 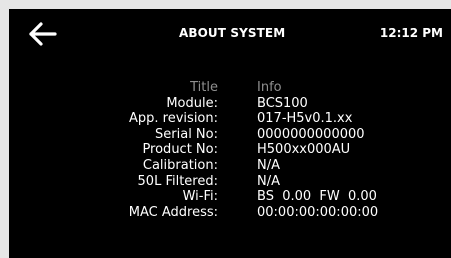 What do you see at coordinates (230, 182) in the screenshot?
I see `table-row-50l-filtered: 50L Filtered: N/A` at bounding box center [230, 182].